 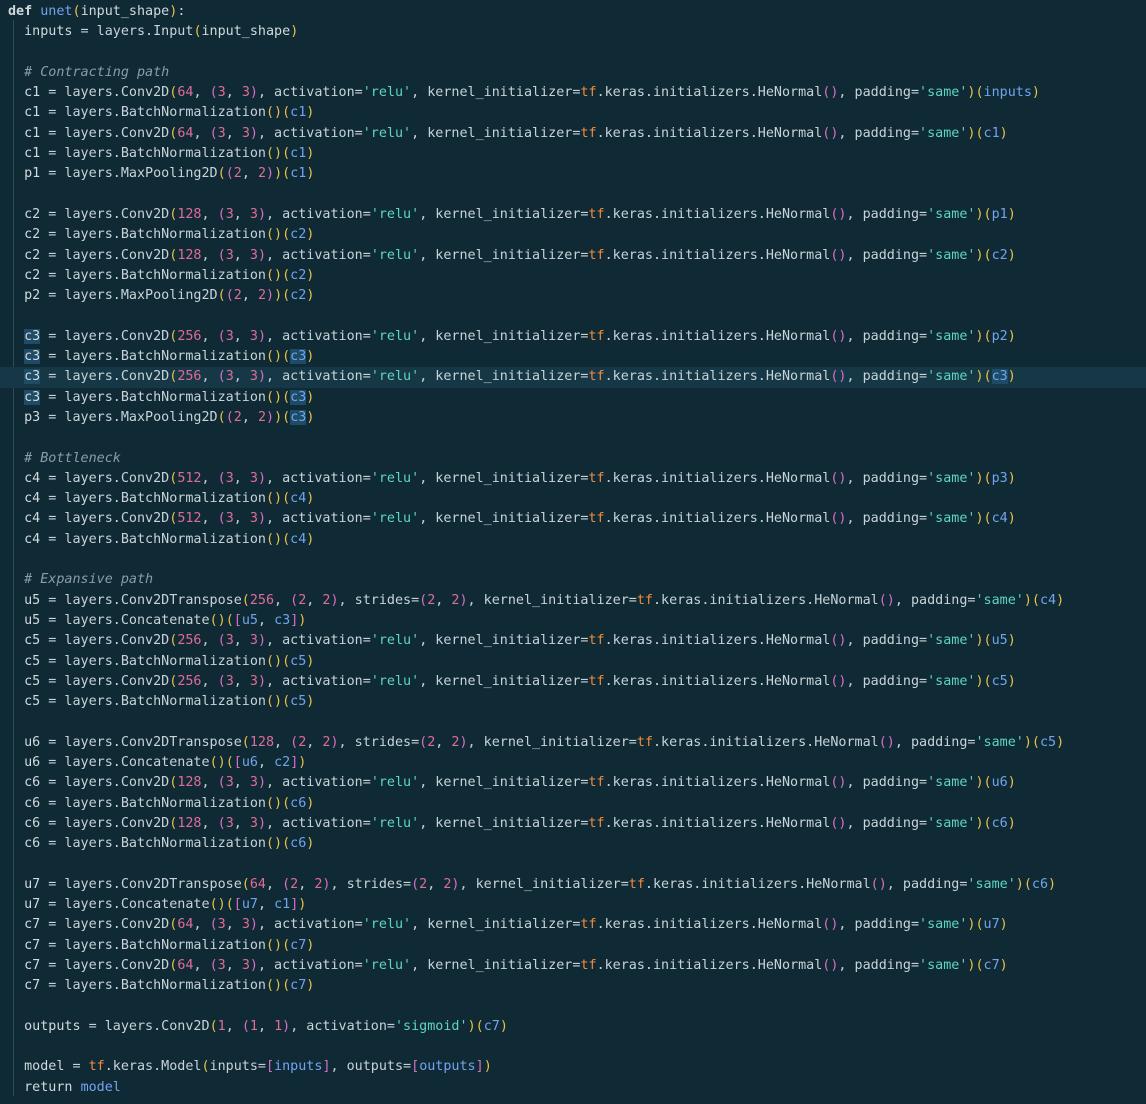 What do you see at coordinates (32, 235) in the screenshot?
I see `code-token: c2` at bounding box center [32, 235].